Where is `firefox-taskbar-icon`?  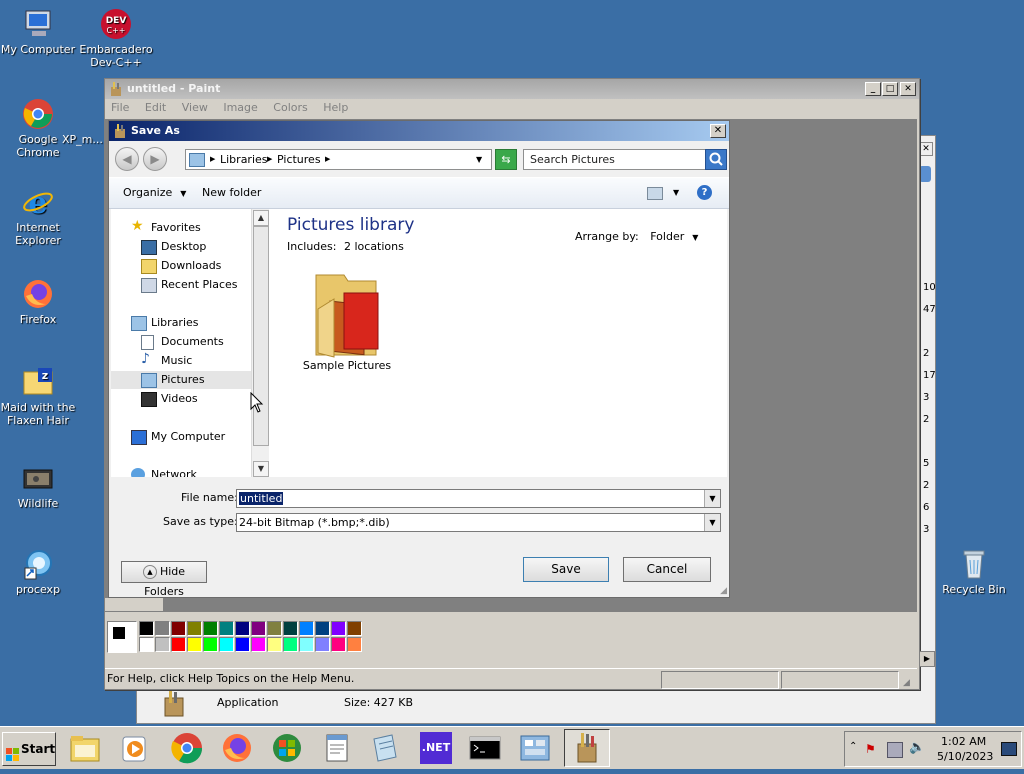
firefox-taskbar-icon is located at coordinates (237, 748).